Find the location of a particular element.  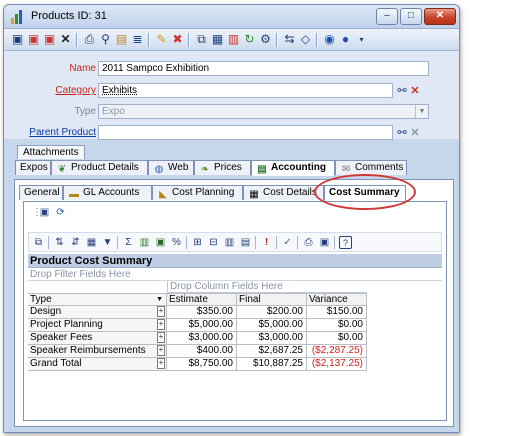

final-cell: $2,687.25 is located at coordinates (272, 351).